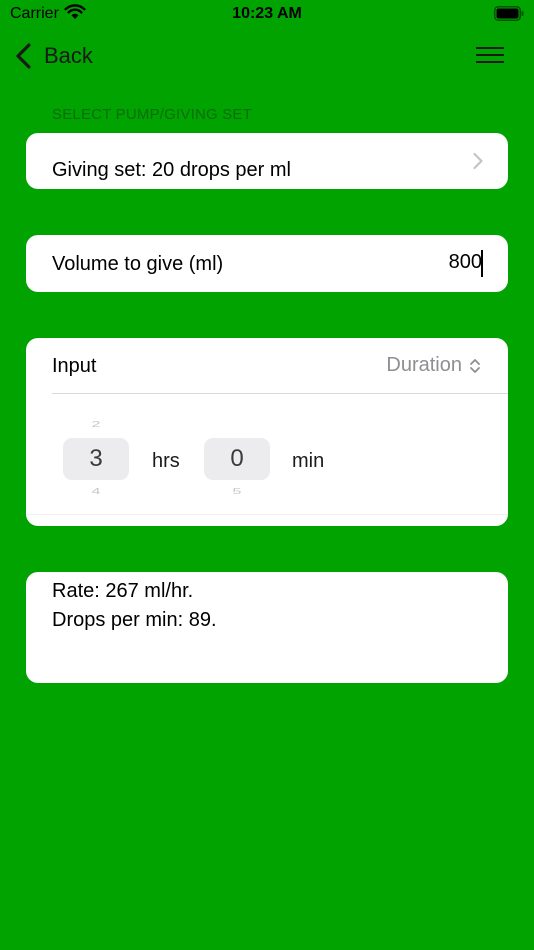  I want to click on divider, so click(280, 393).